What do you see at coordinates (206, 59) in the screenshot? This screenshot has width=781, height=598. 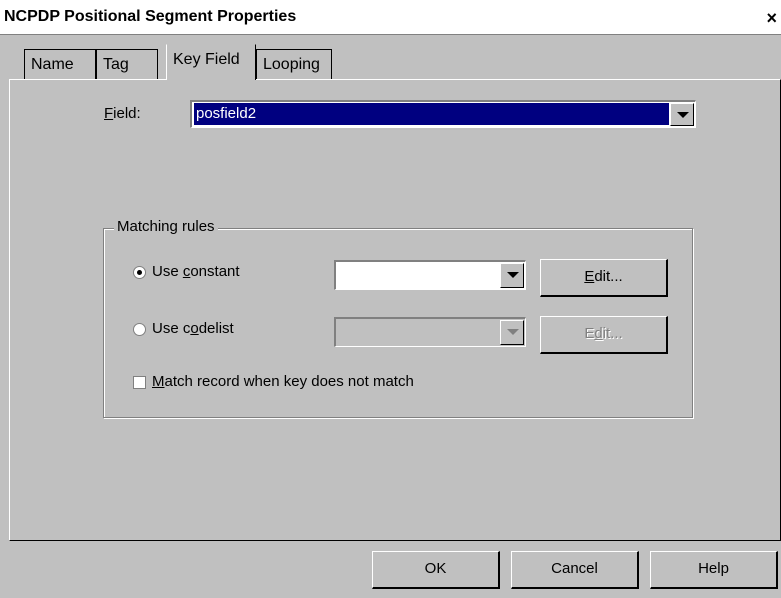 I see `tab-key-field-label: Key Field` at bounding box center [206, 59].